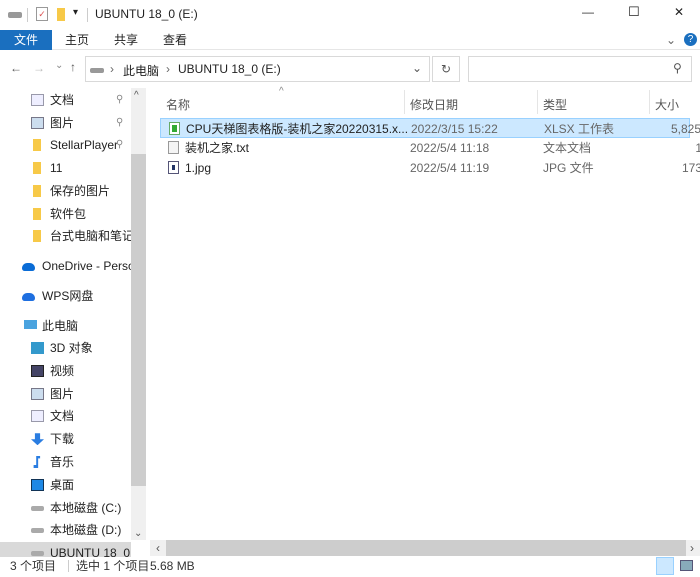 Image resolution: width=700 pixels, height=577 pixels. Describe the element at coordinates (198, 168) in the screenshot. I see `file-name: 1.jpg` at that location.